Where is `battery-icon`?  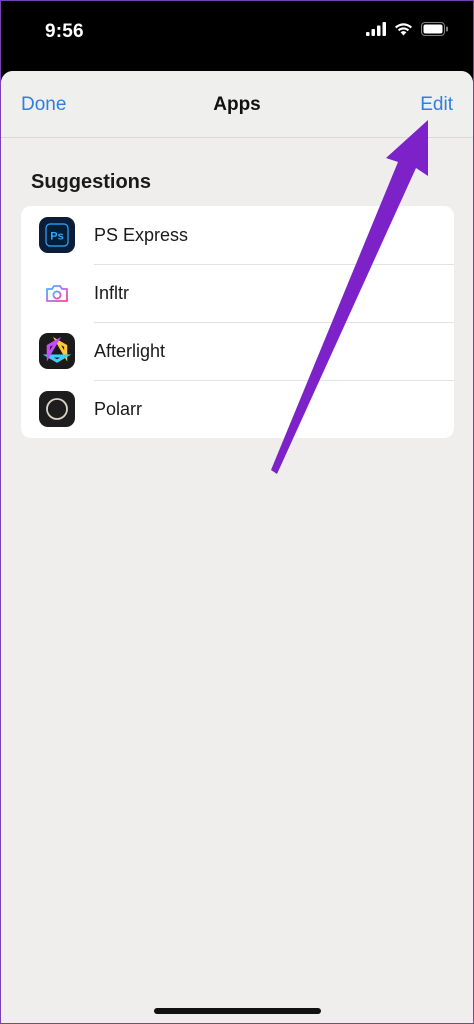 battery-icon is located at coordinates (434, 29).